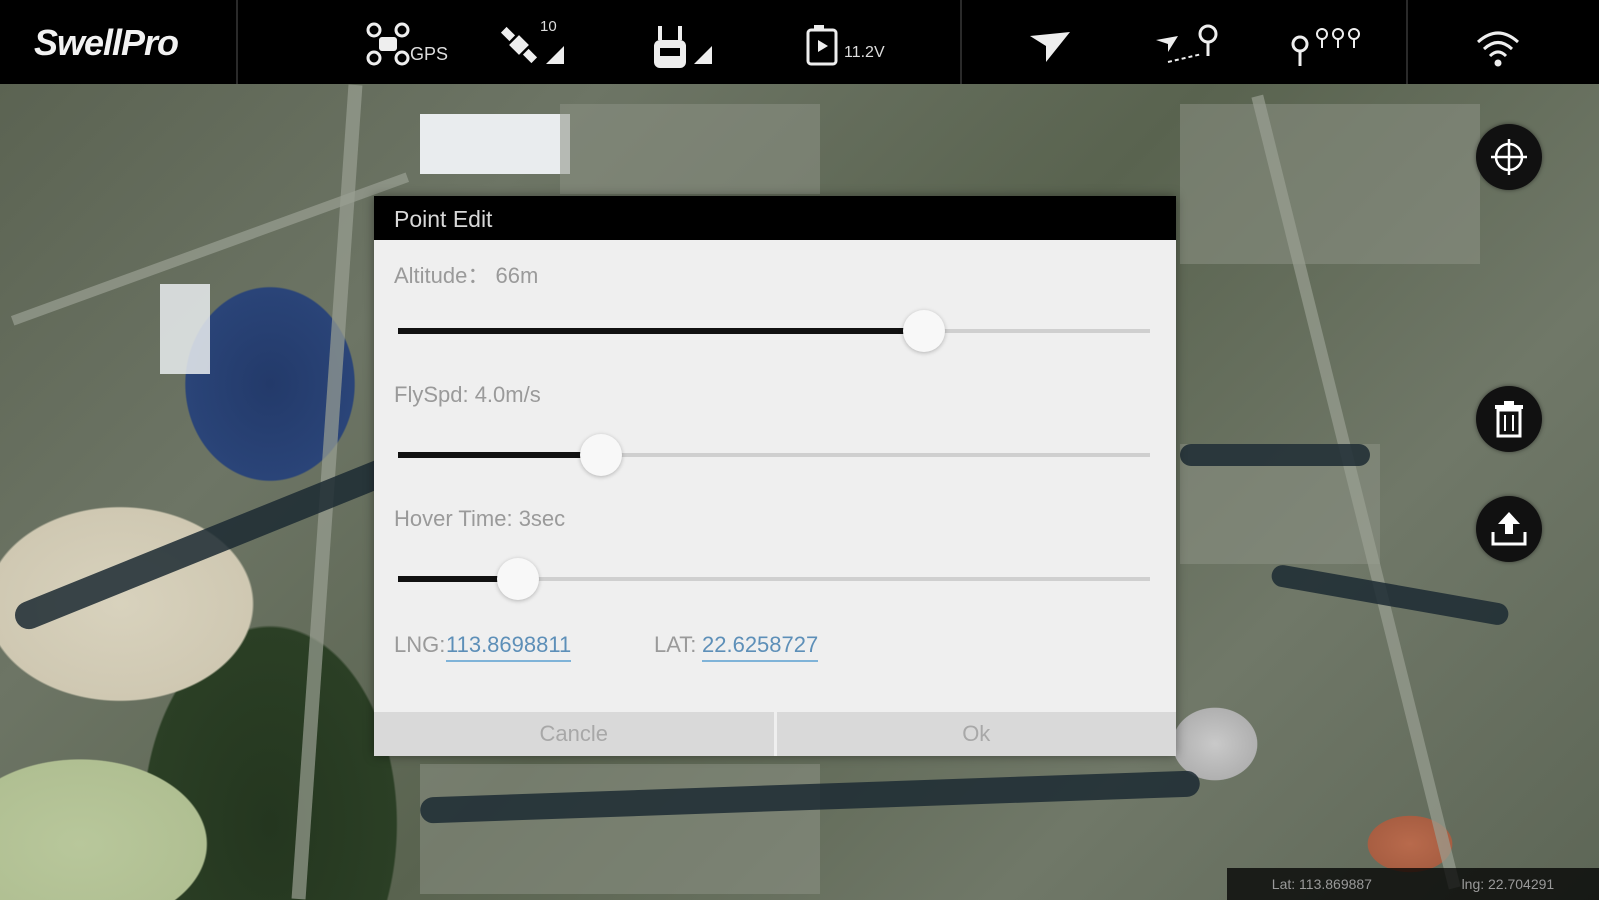  What do you see at coordinates (864, 52) in the screenshot?
I see `battery-voltage: 11.2V` at bounding box center [864, 52].